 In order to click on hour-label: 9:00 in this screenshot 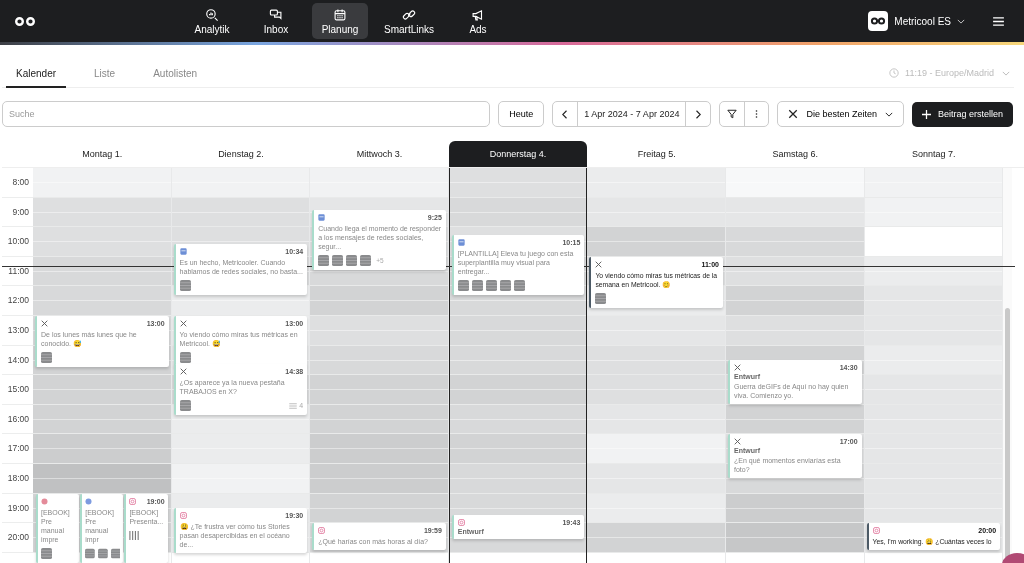, I will do `click(20, 211)`.